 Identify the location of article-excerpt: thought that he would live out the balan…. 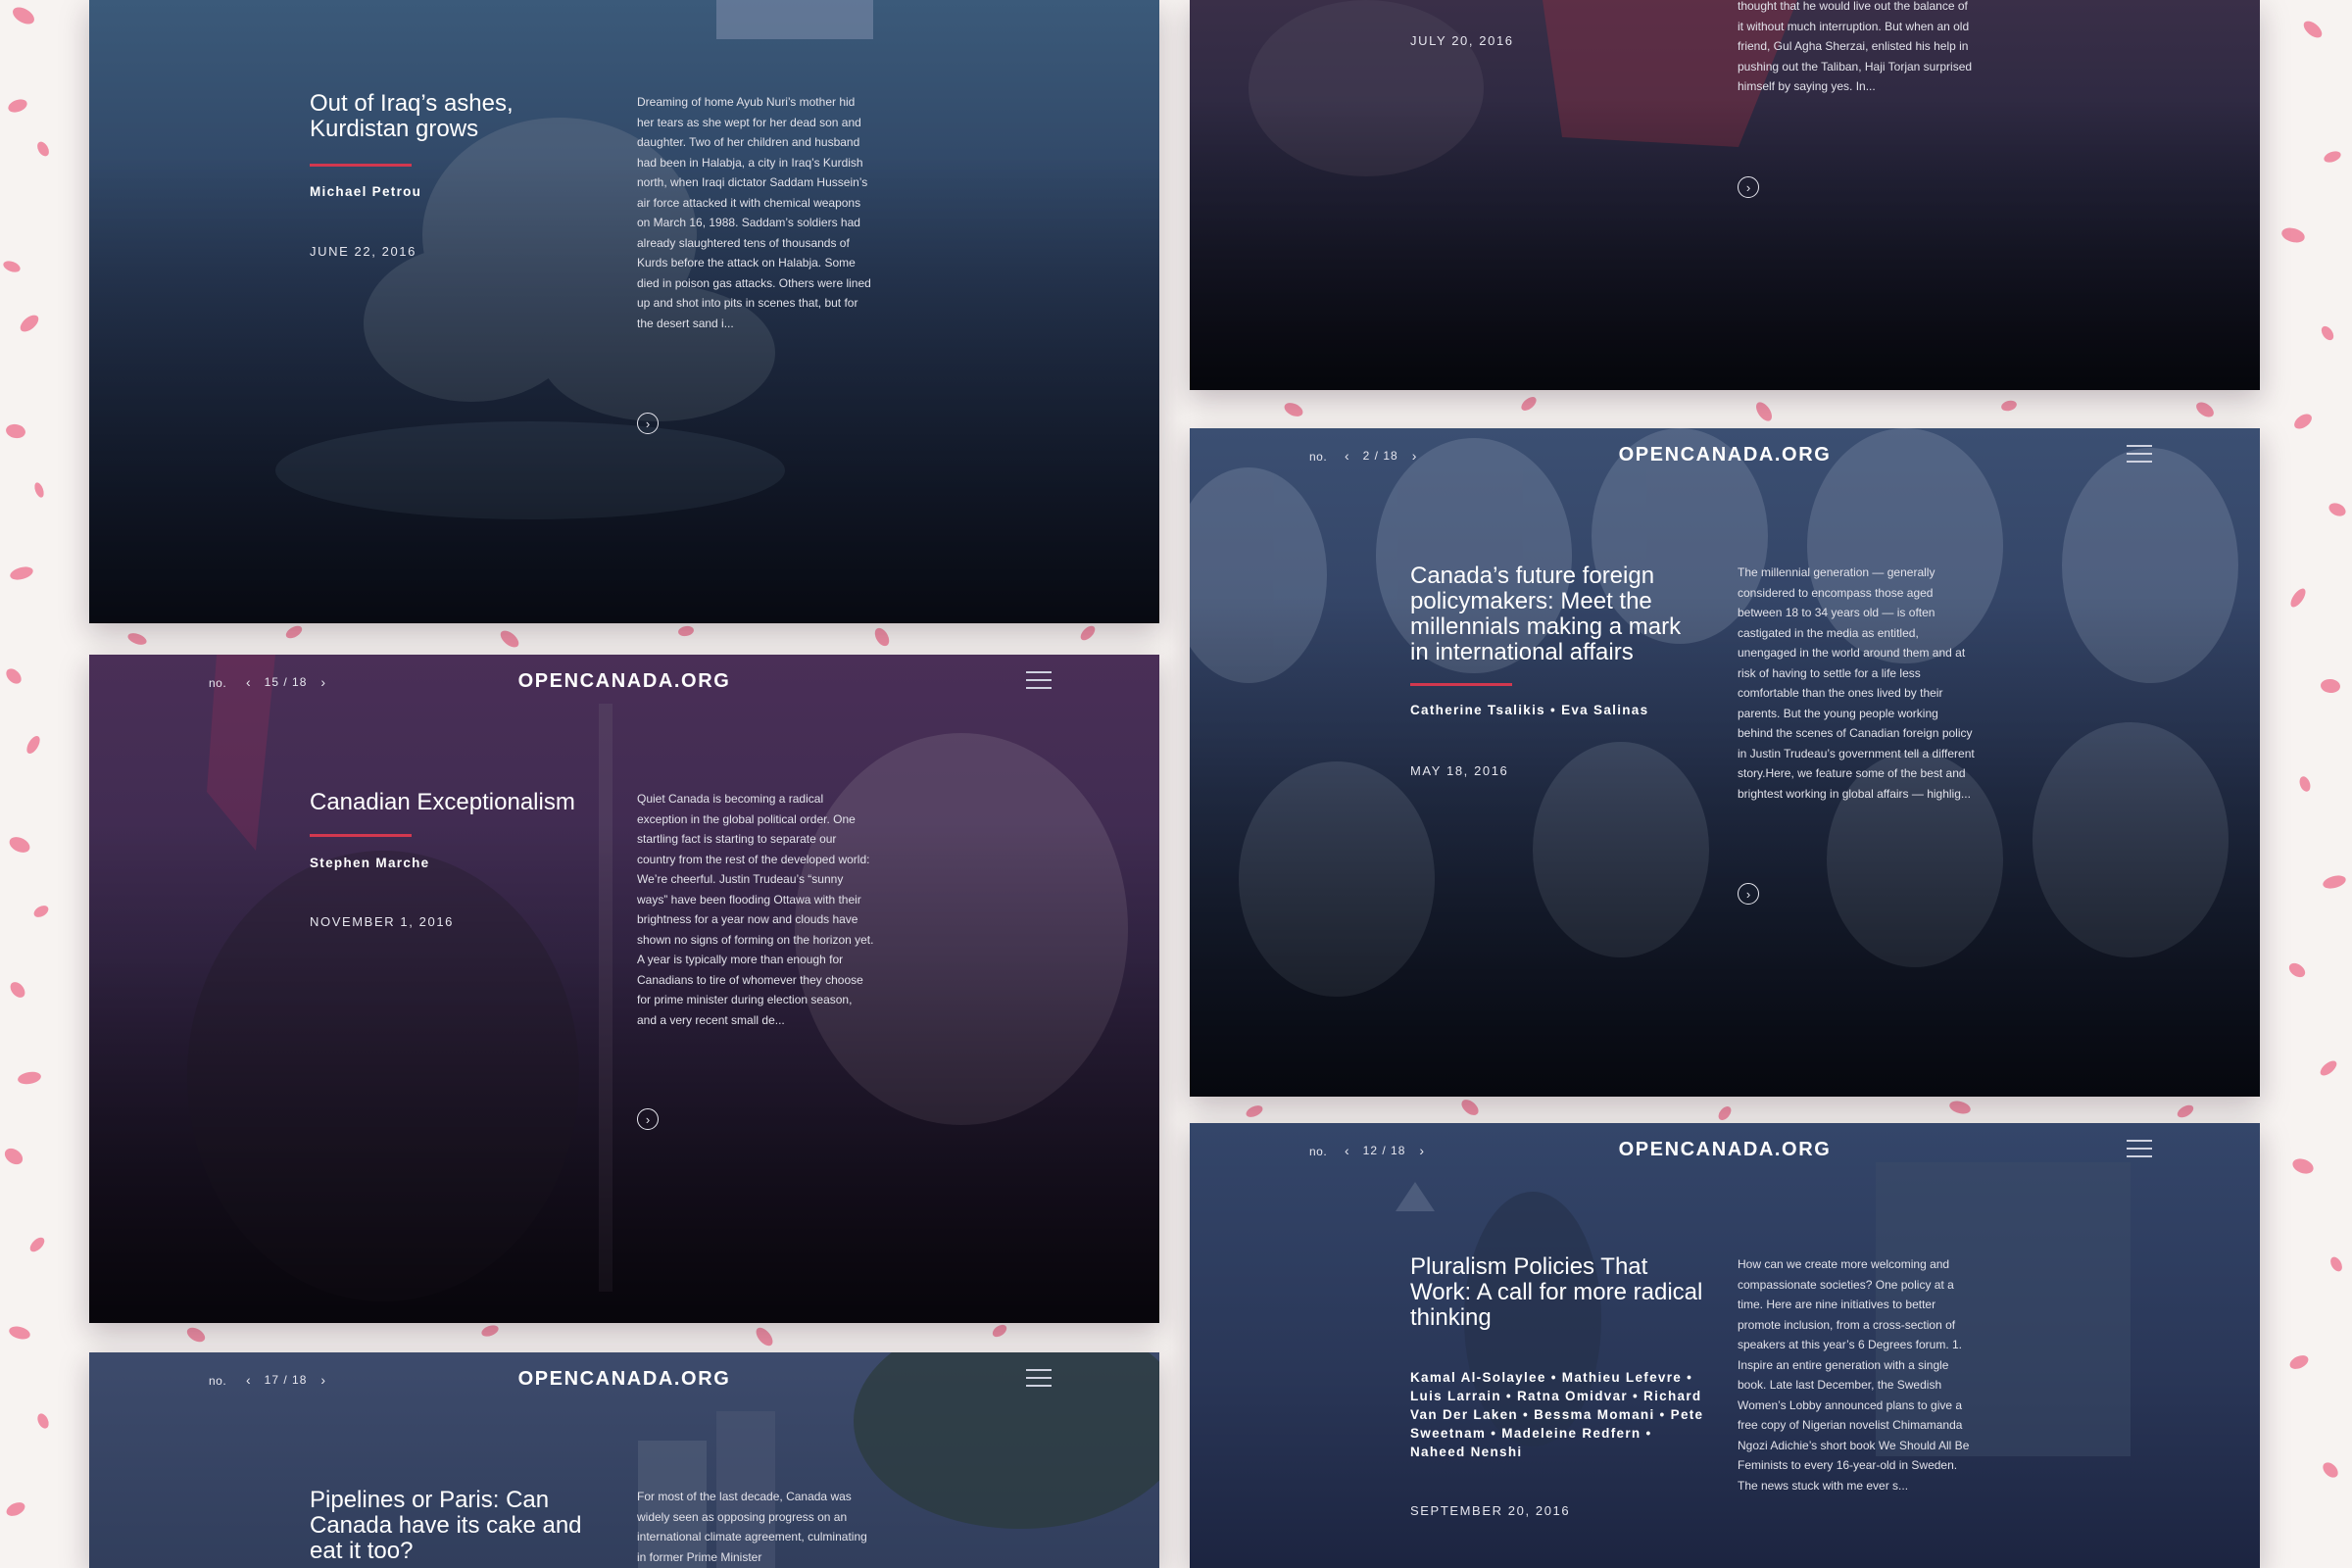
(1855, 47).